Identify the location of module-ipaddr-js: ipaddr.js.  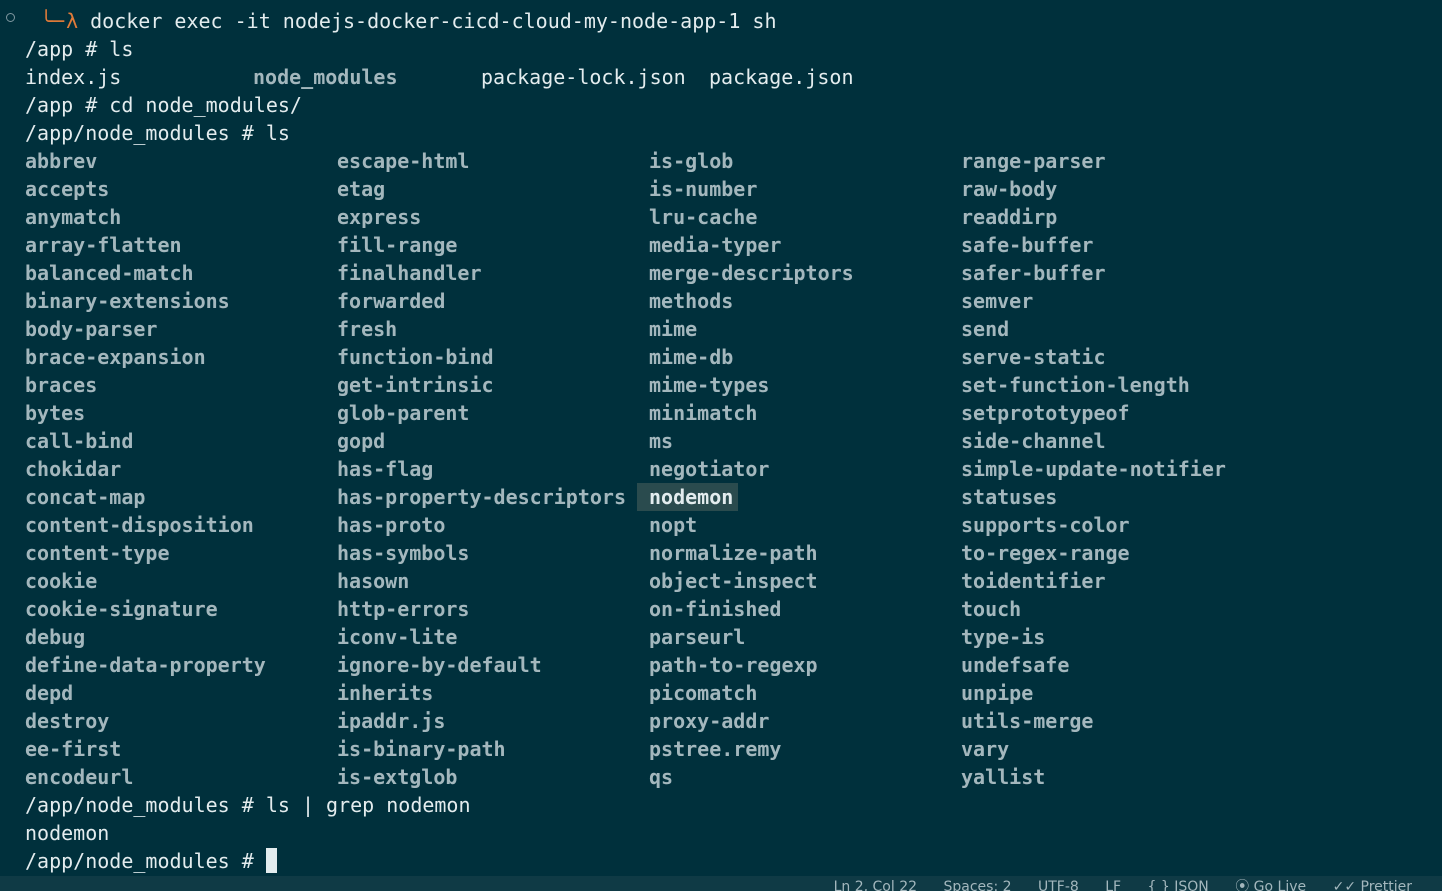
(391, 721).